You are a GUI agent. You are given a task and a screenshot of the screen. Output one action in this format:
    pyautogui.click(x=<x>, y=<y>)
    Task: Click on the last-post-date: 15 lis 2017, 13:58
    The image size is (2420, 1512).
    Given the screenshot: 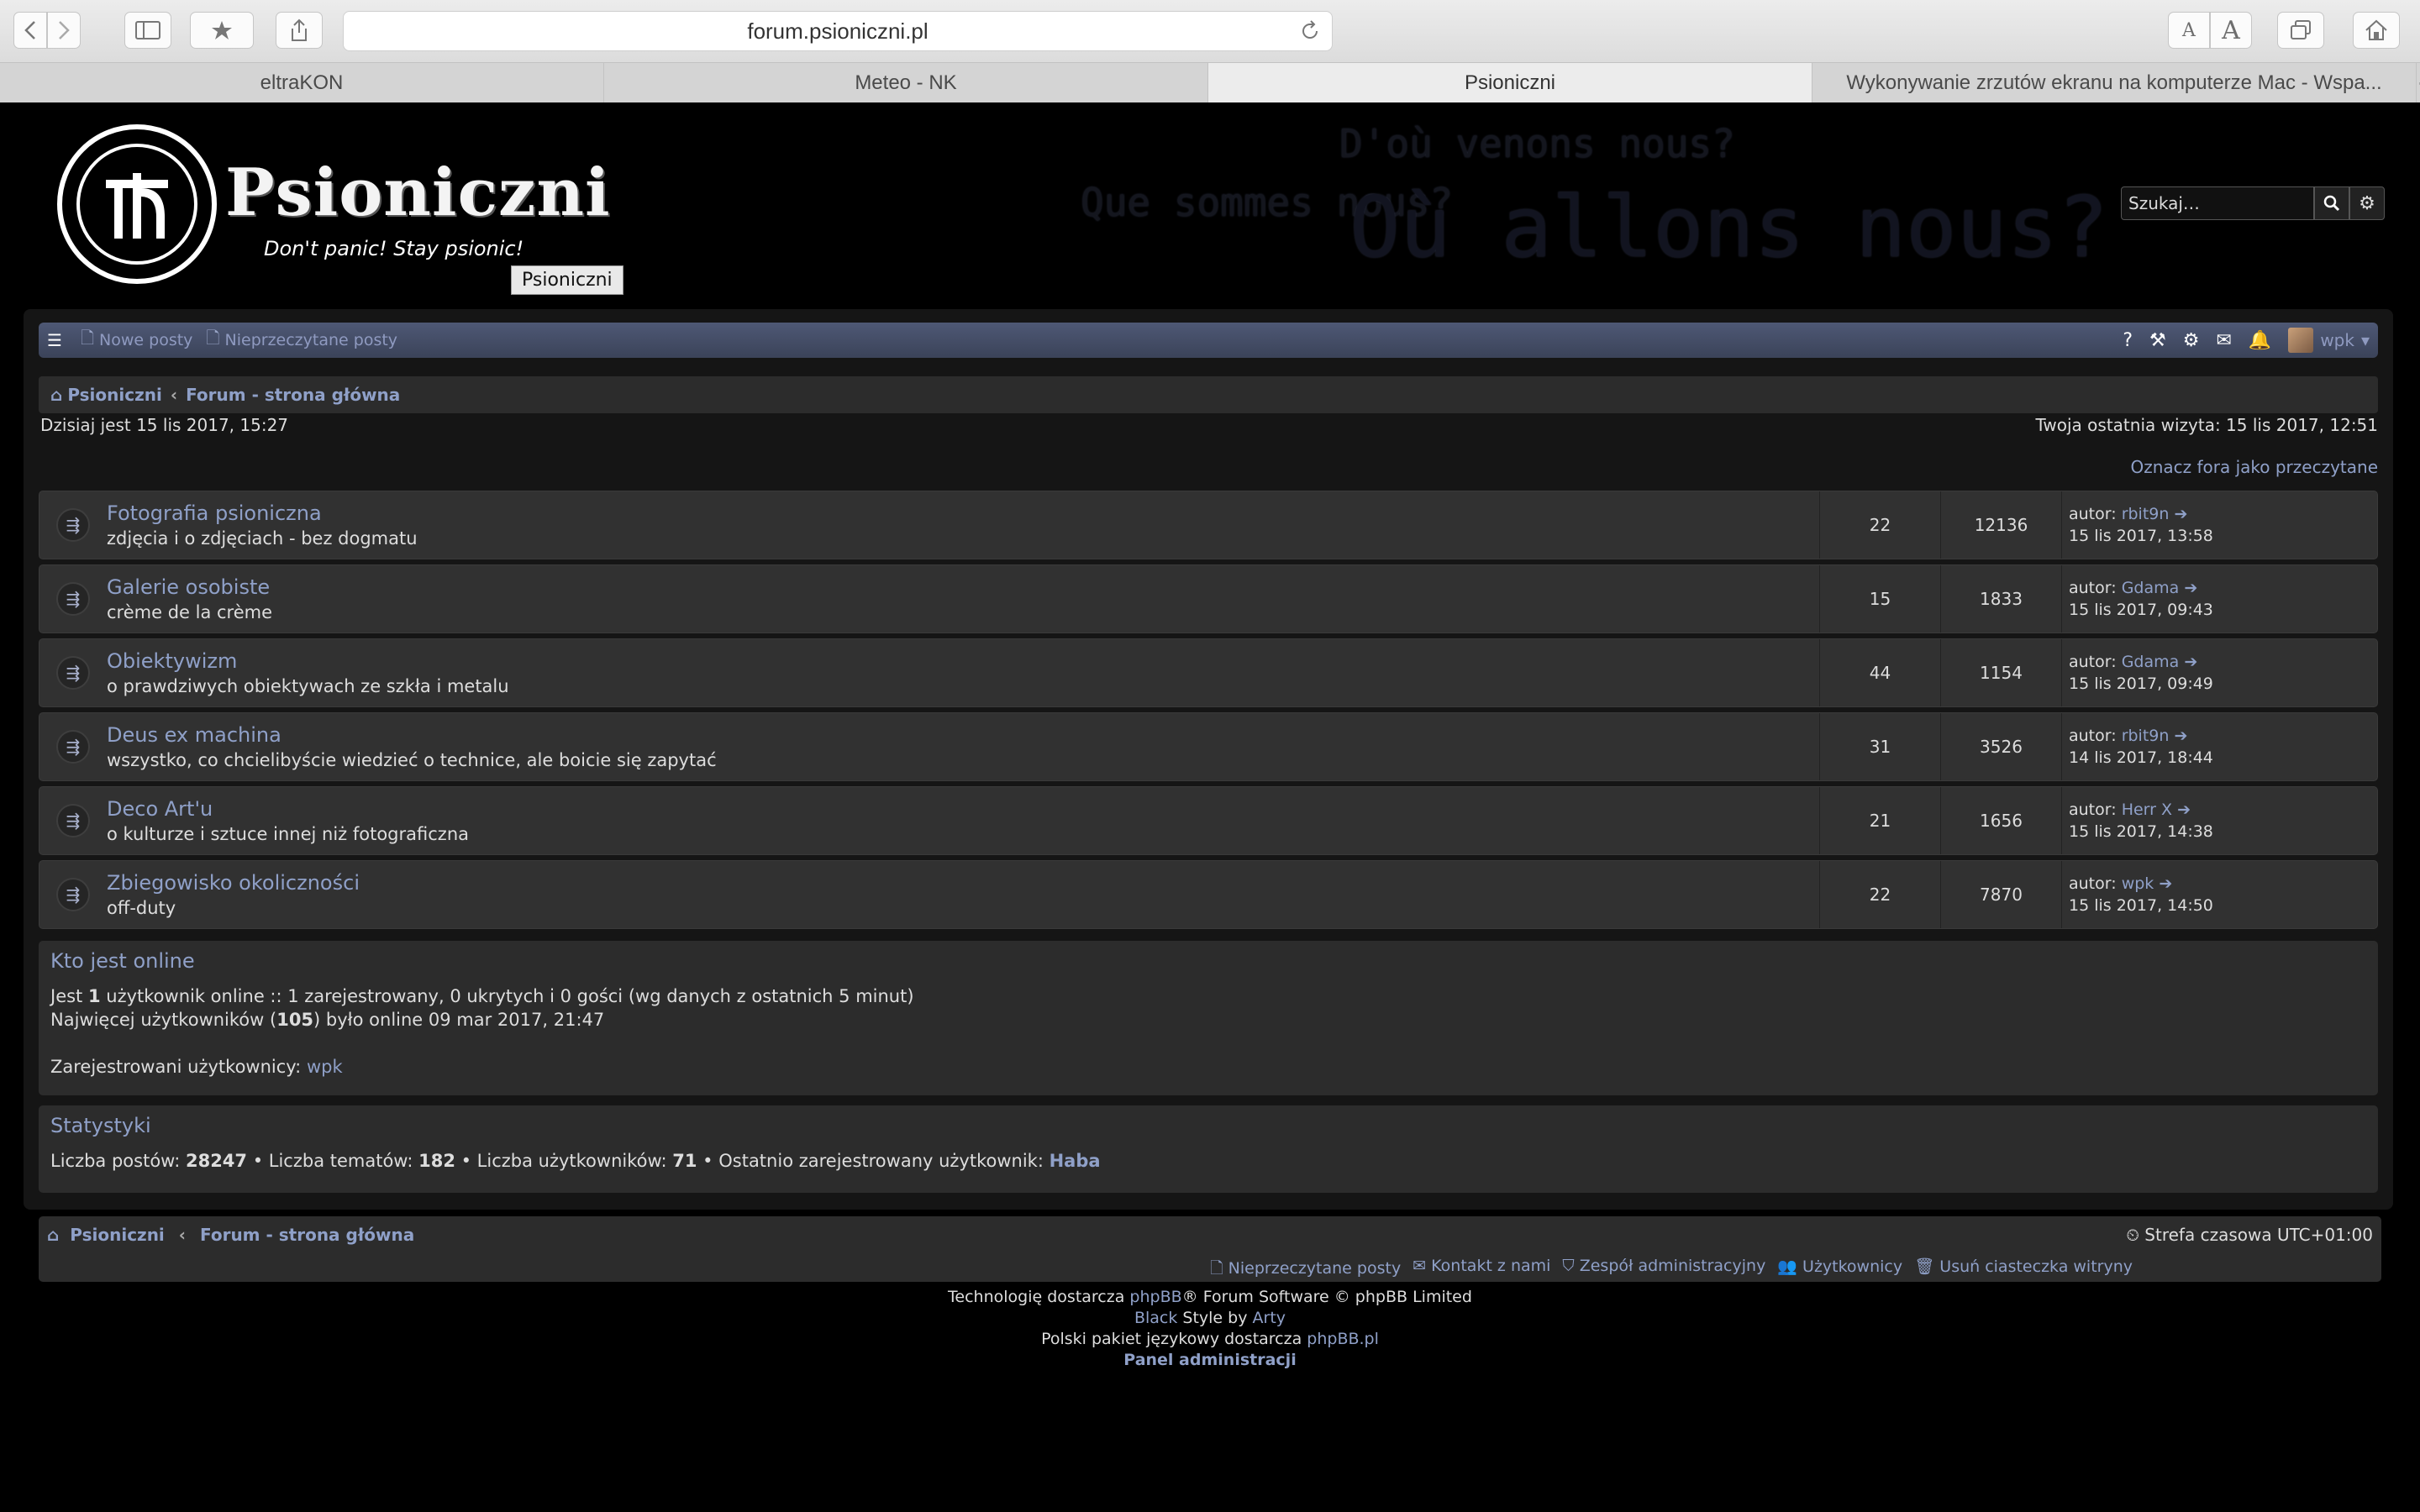 What is the action you would take?
    pyautogui.click(x=2141, y=536)
    